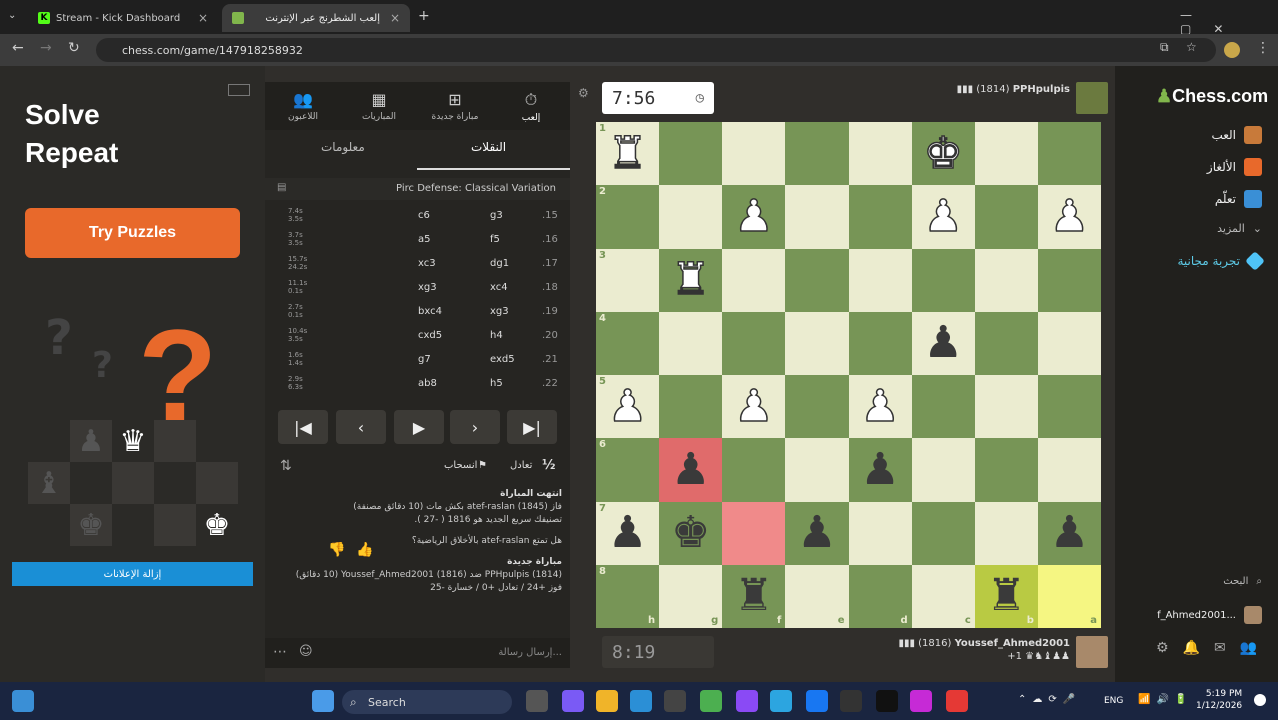  Describe the element at coordinates (427, 287) in the screenshot. I see `black-move: xg3` at that location.